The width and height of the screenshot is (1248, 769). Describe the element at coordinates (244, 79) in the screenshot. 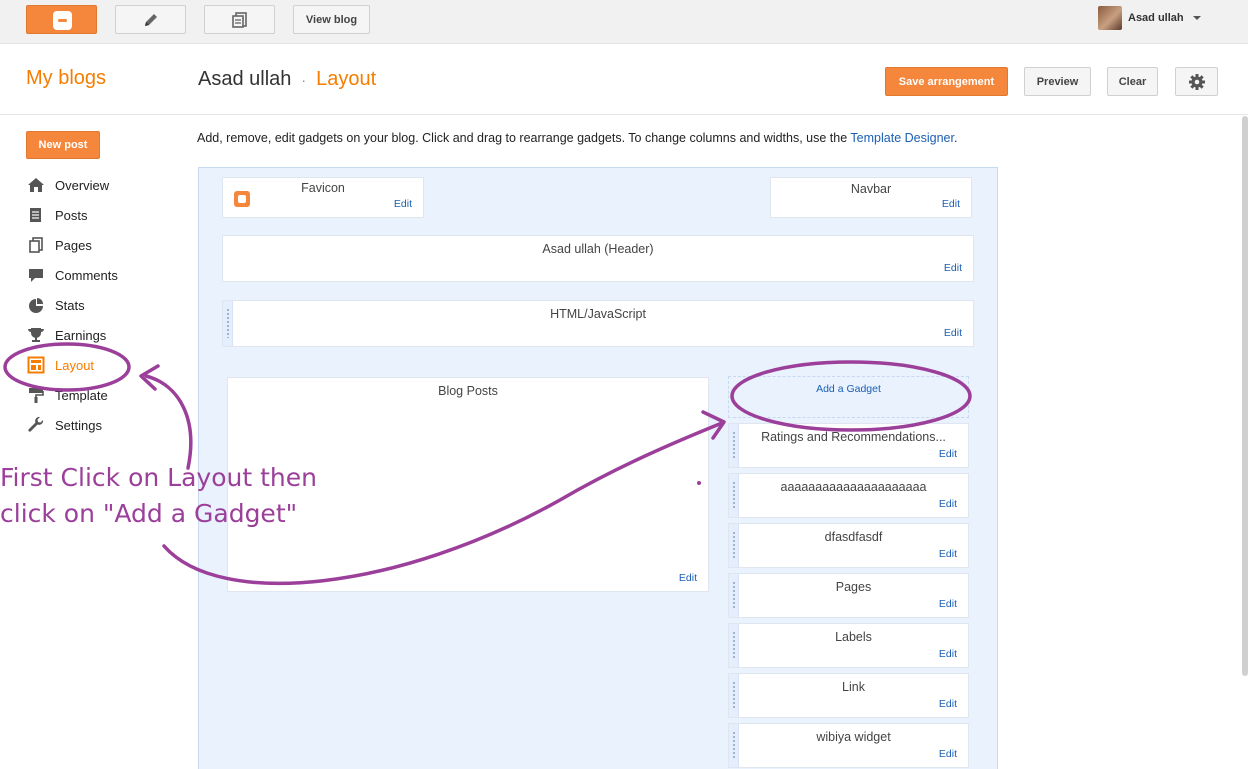

I see `blog-name: Asad ullah` at that location.